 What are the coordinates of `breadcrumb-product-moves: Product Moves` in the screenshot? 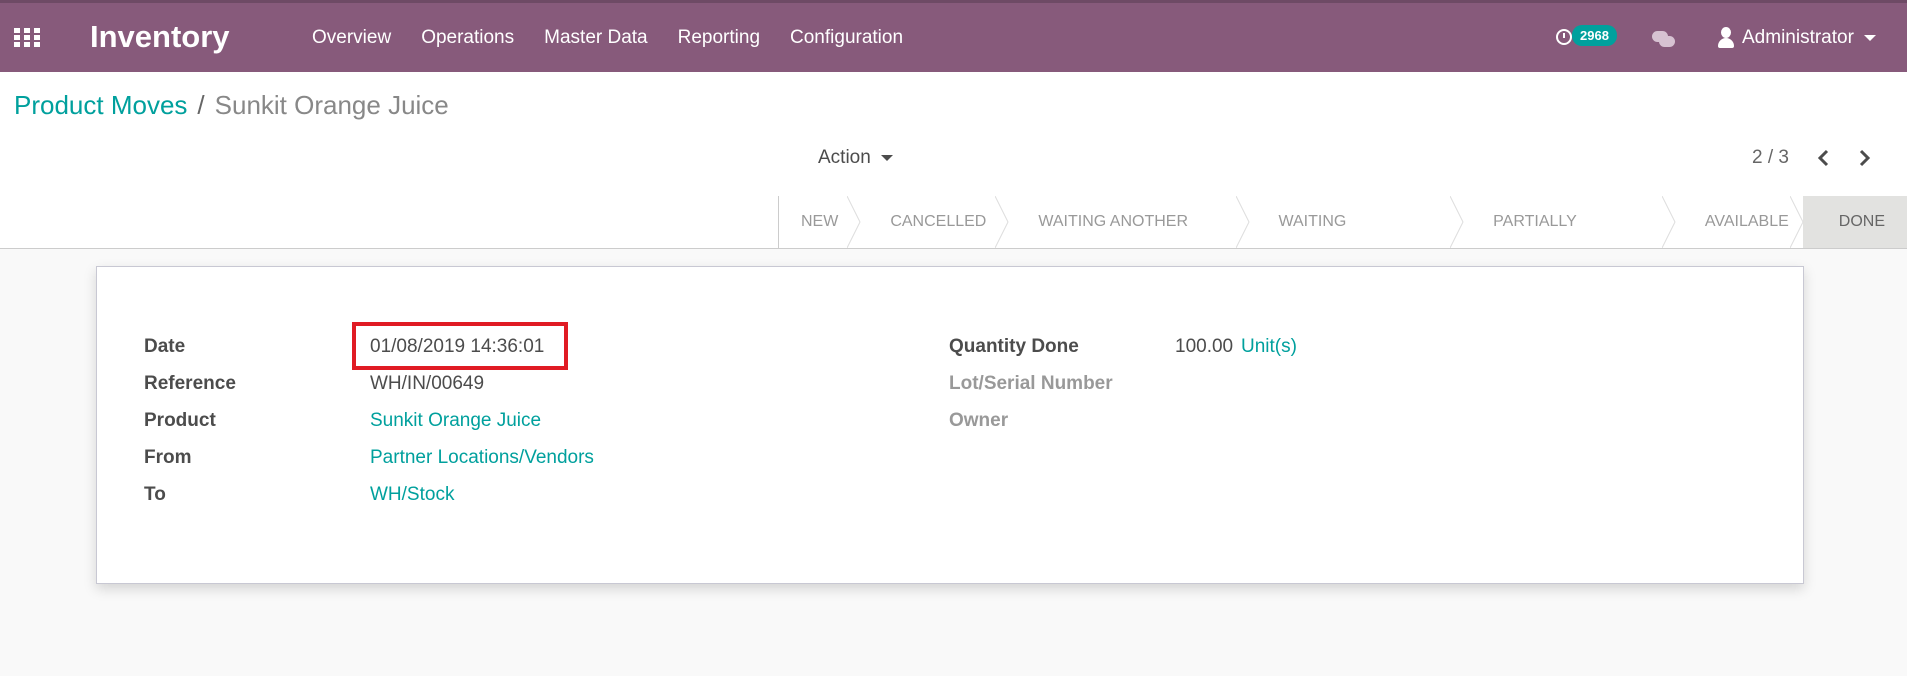 It's located at (100, 105).